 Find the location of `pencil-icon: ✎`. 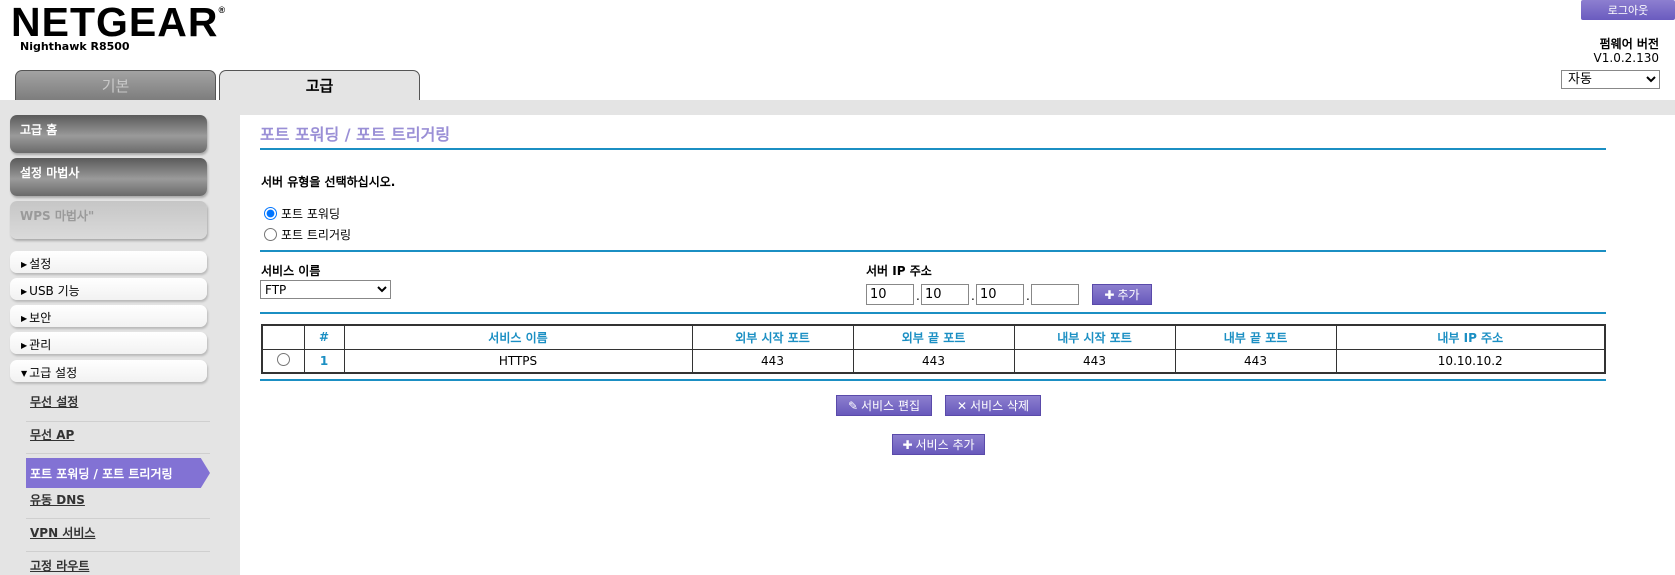

pencil-icon: ✎ is located at coordinates (853, 405).